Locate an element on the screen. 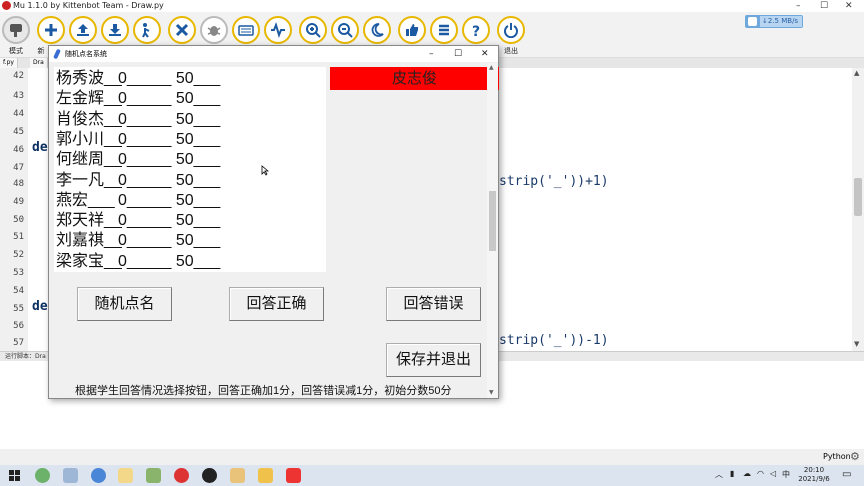 This screenshot has height=486, width=864. taskbar-tk-app-icon is located at coordinates (237, 475).